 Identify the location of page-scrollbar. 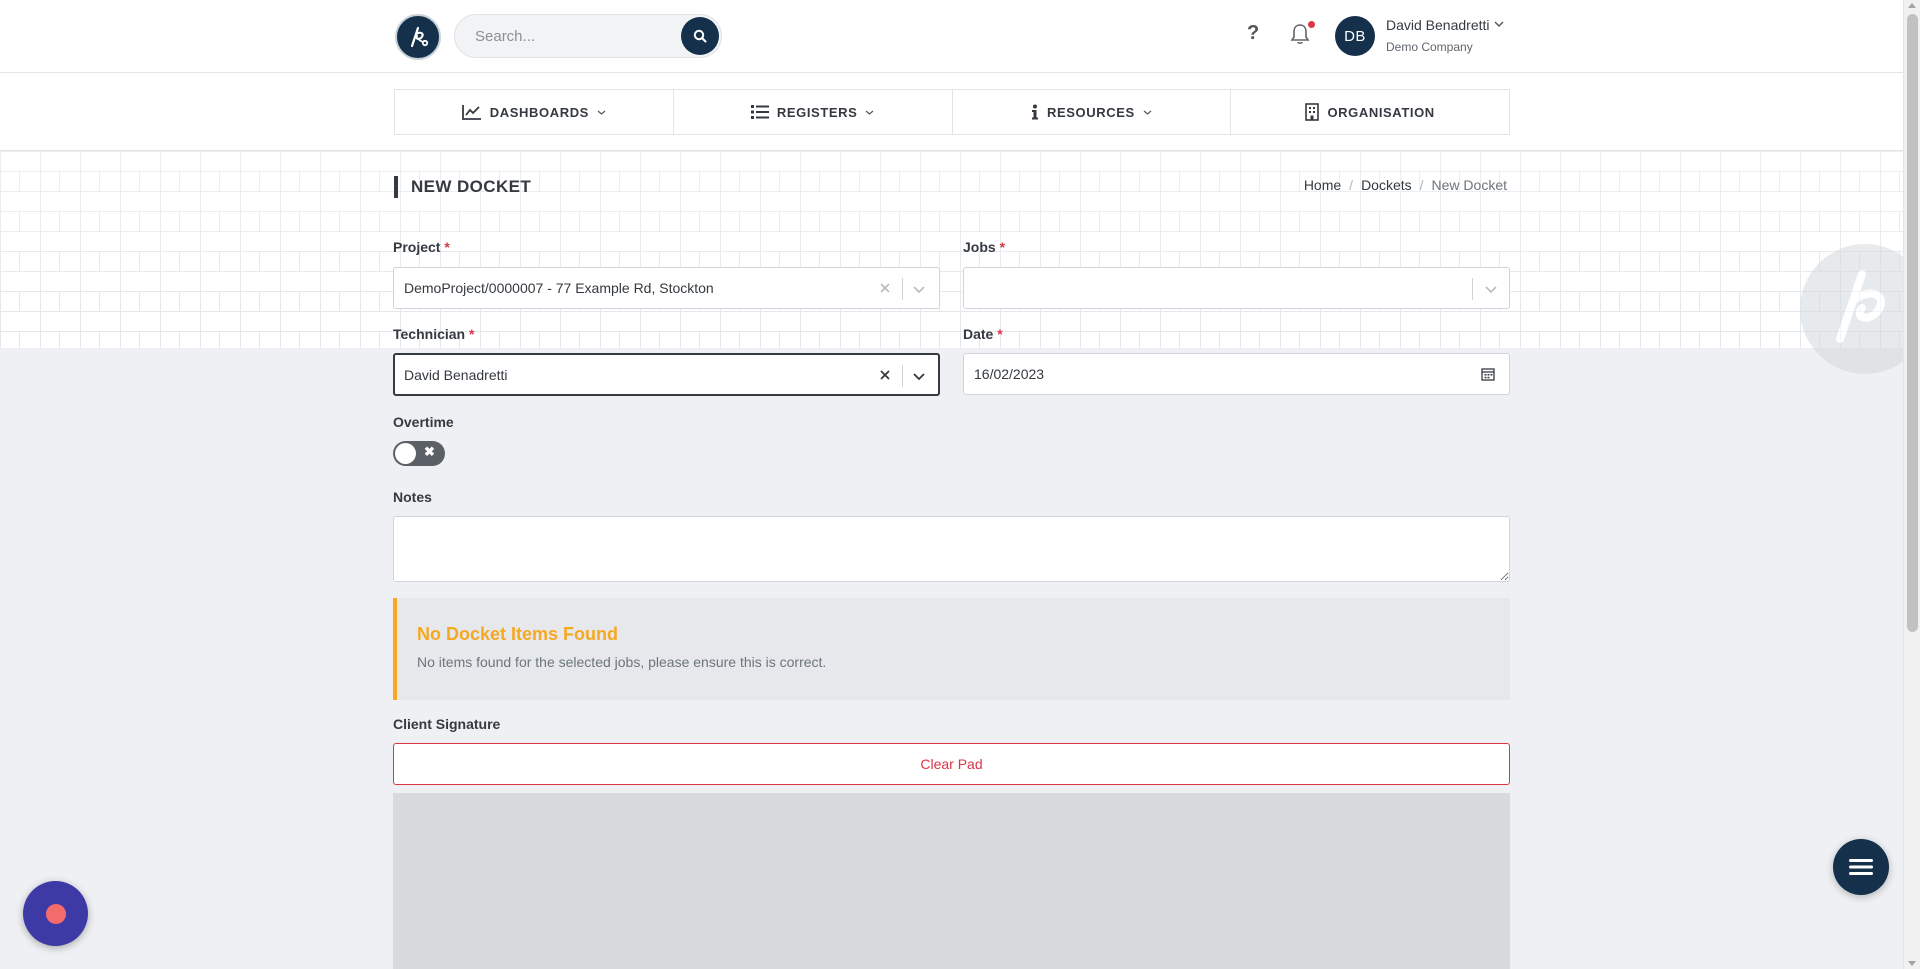
(1911, 484).